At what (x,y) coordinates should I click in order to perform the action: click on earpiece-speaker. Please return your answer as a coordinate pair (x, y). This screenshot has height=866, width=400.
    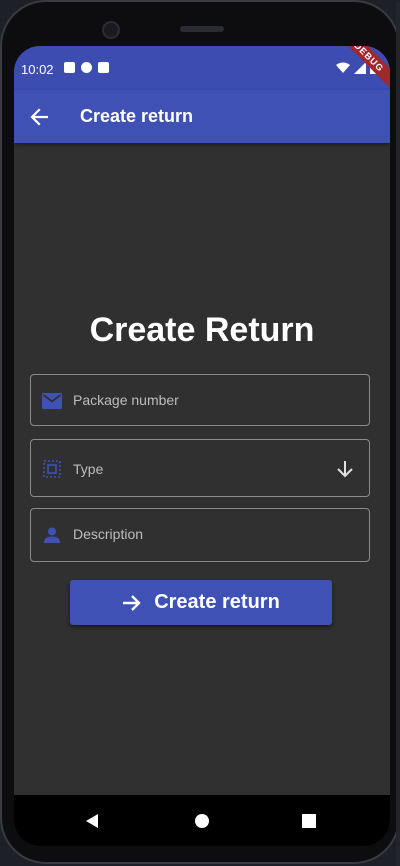
    Looking at the image, I should click on (202, 29).